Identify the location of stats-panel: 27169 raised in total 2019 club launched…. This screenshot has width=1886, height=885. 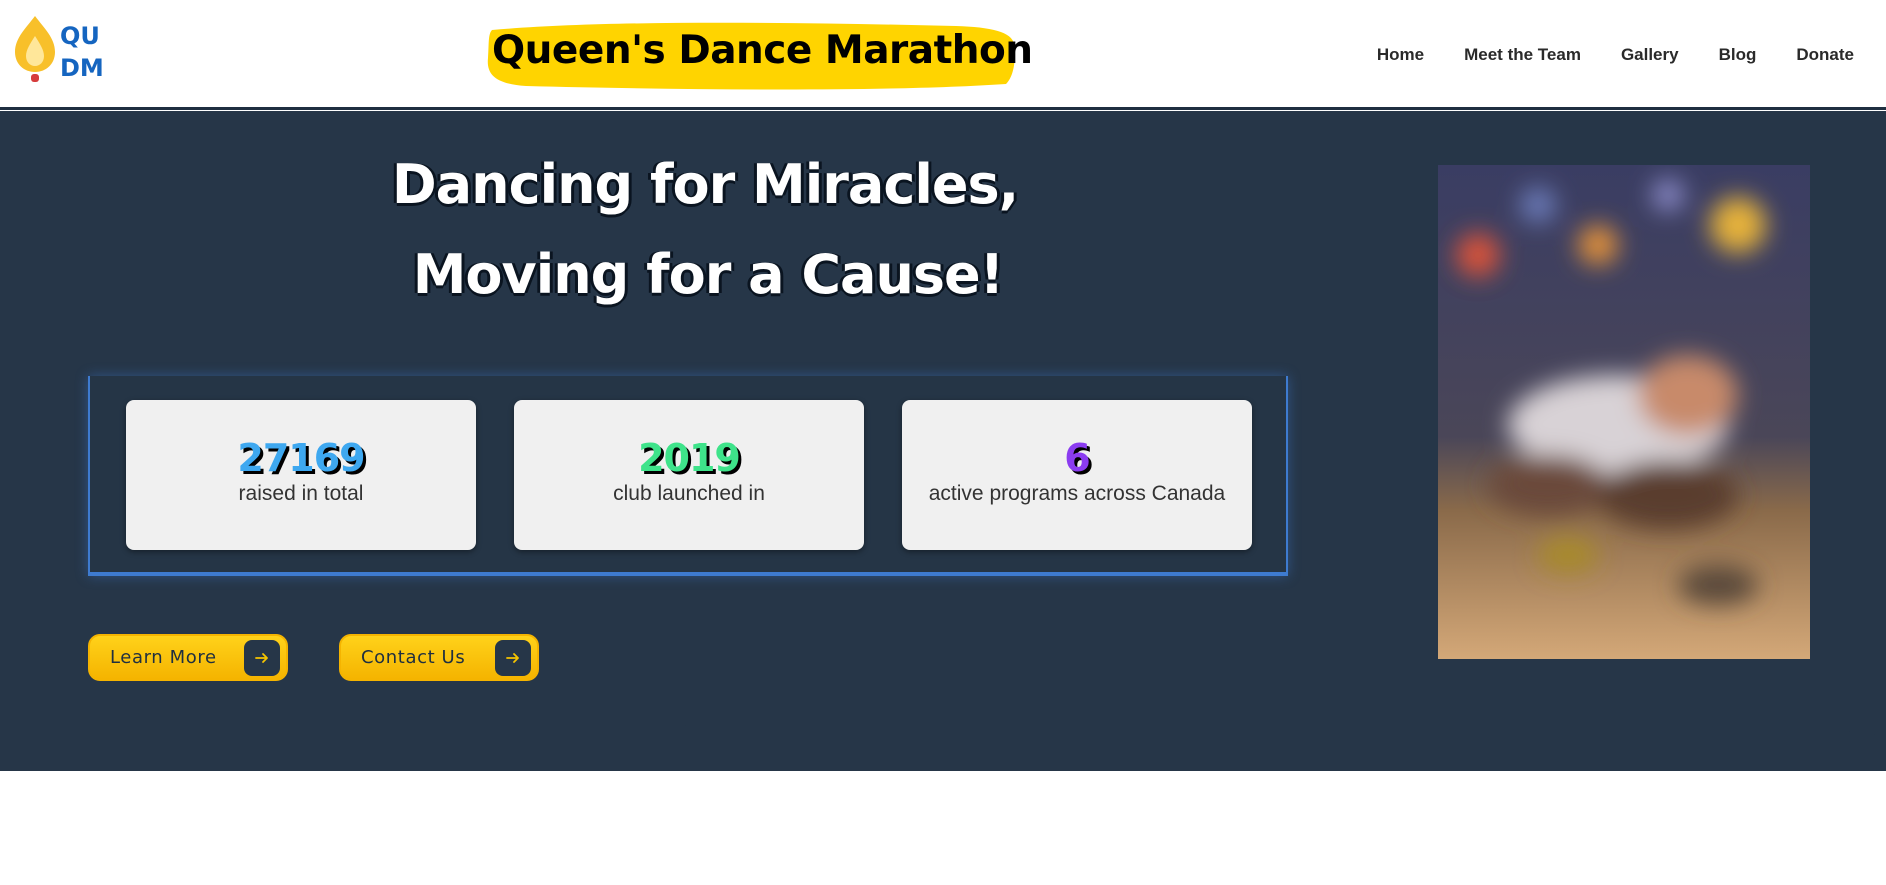
(688, 476).